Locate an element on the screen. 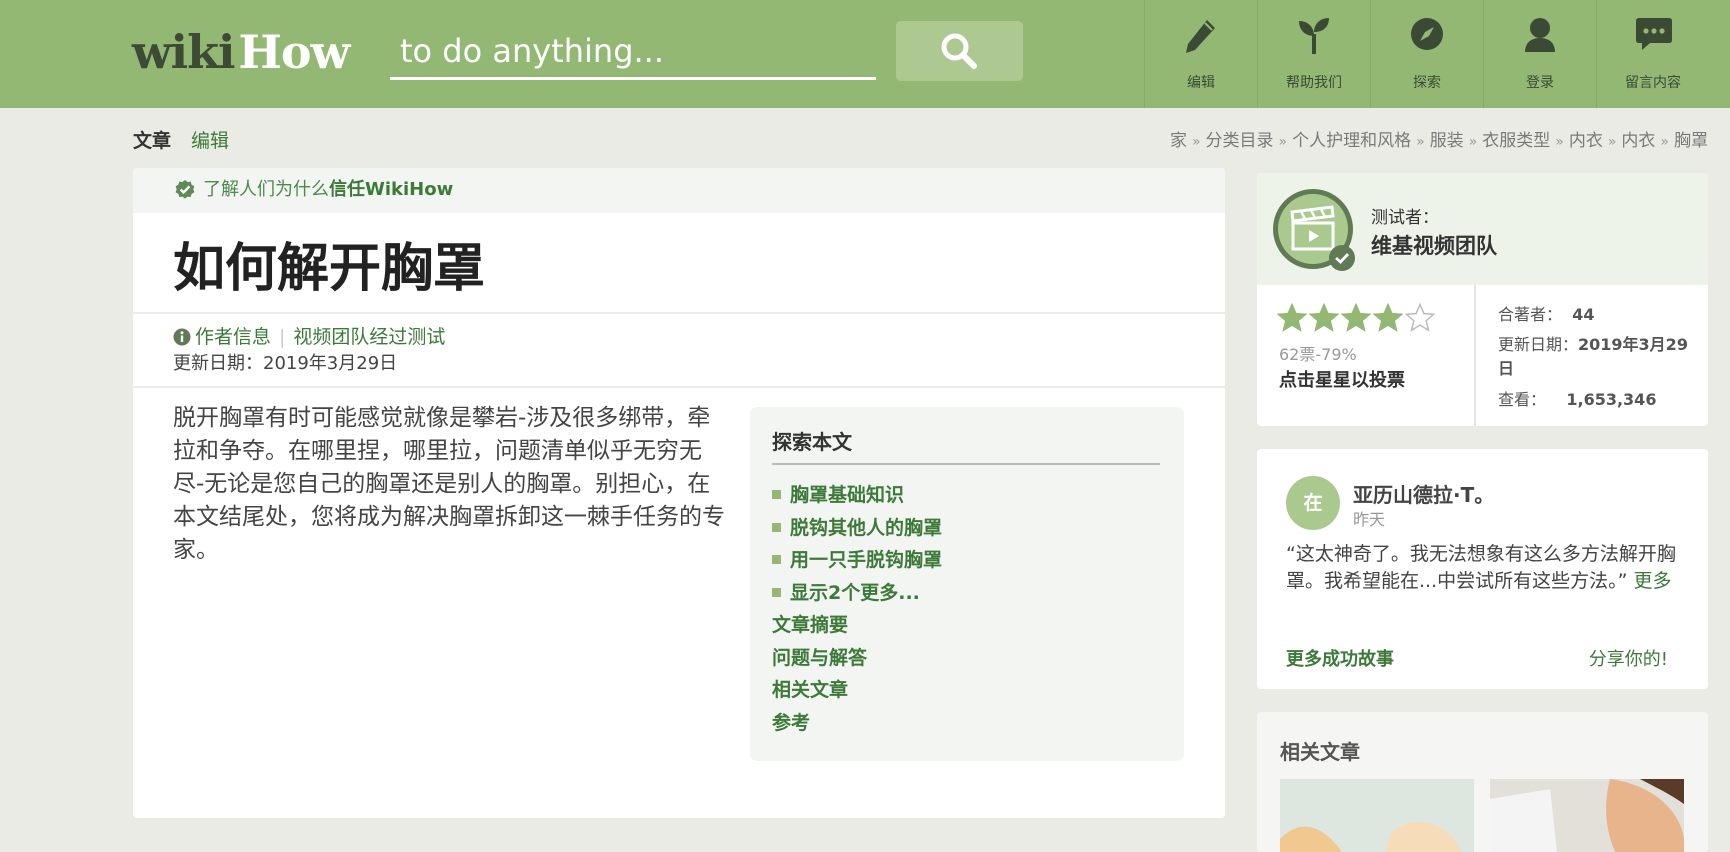  breadcrumb-item: 分类目录 is located at coordinates (1240, 141).